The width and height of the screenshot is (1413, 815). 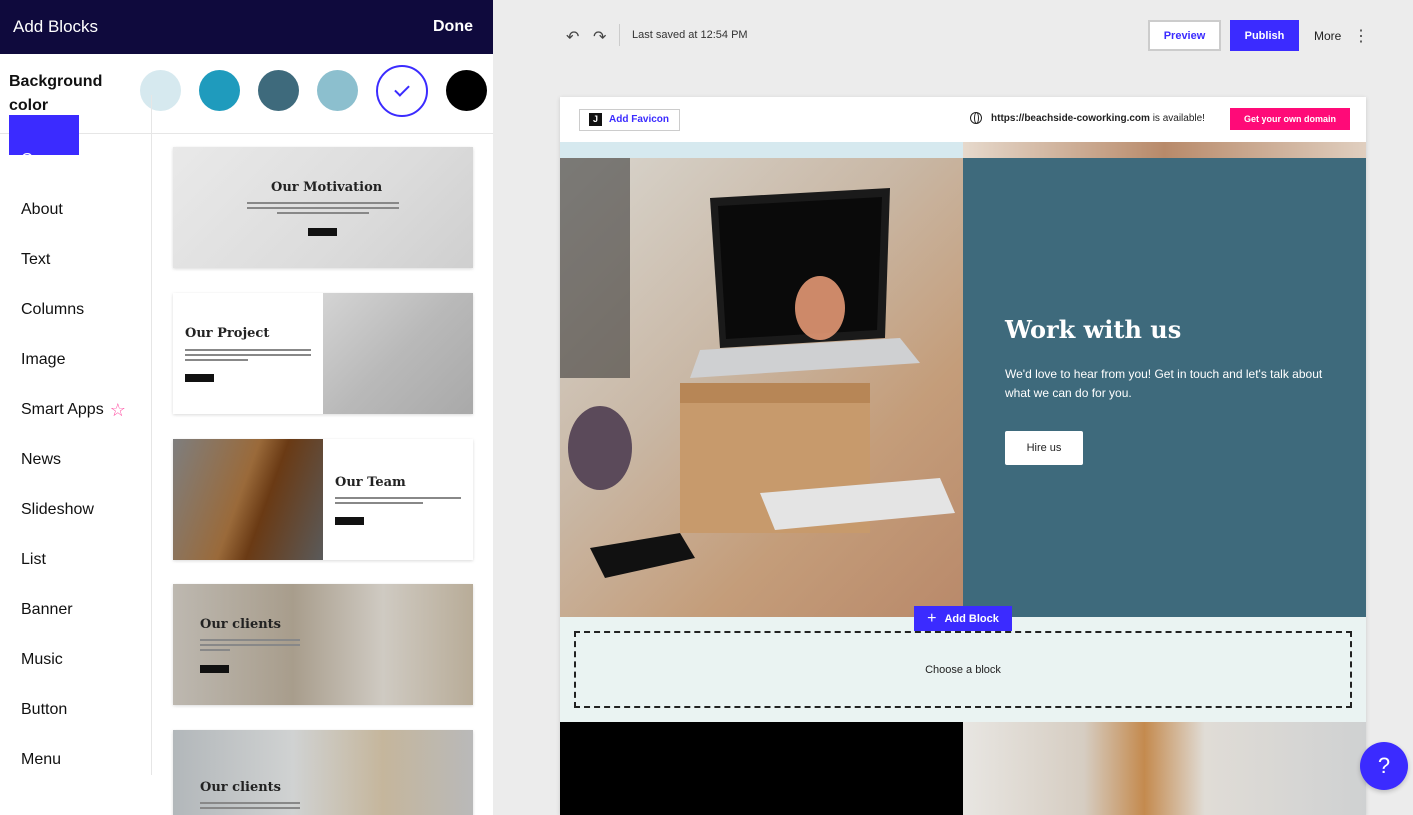 I want to click on star-icon: ☆, so click(x=117, y=410).